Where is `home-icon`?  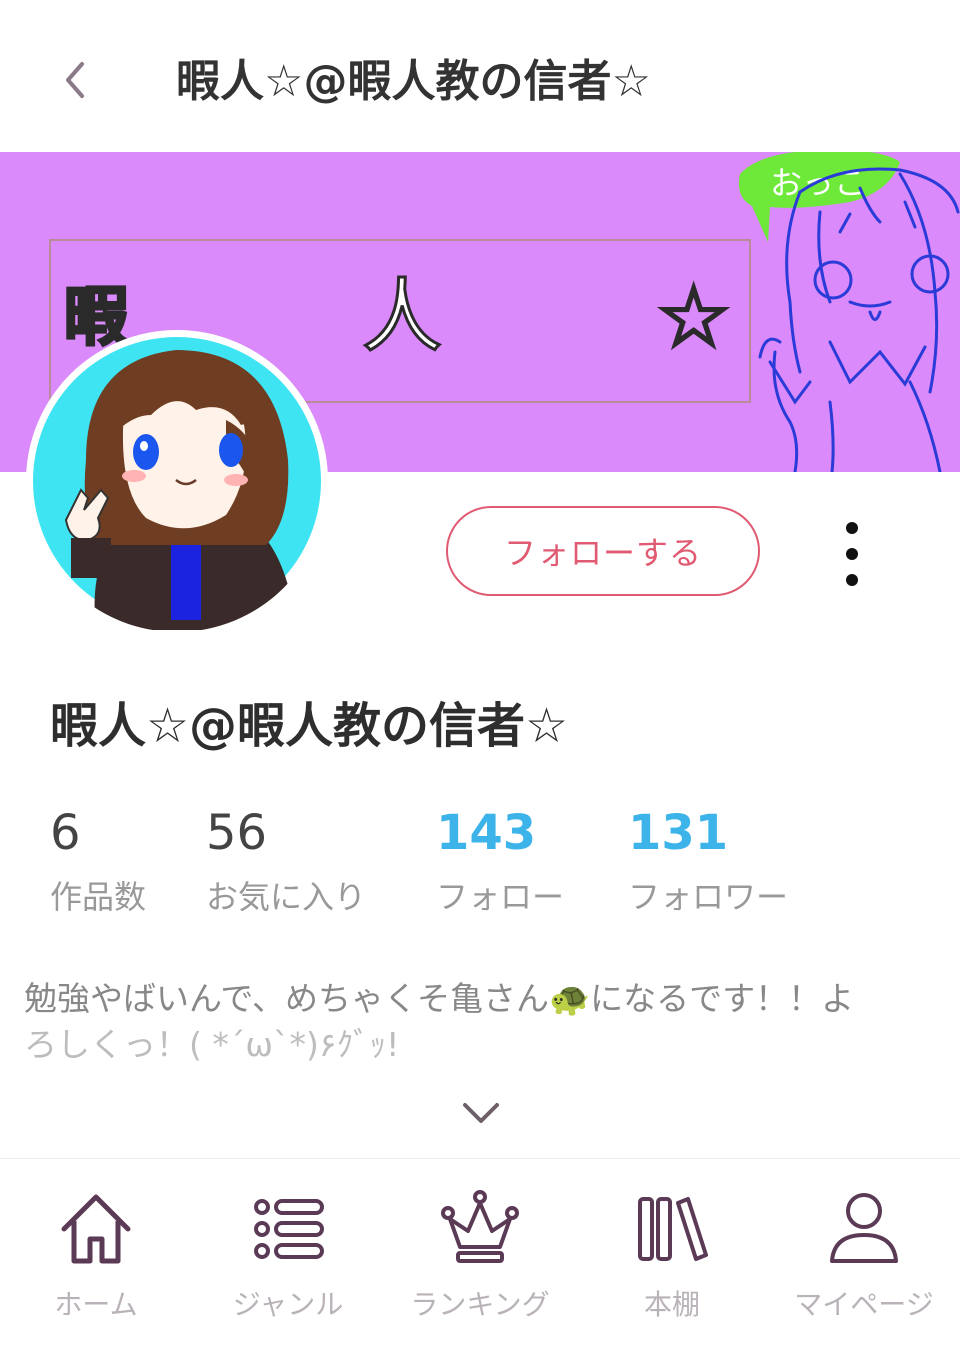
home-icon is located at coordinates (96, 1229).